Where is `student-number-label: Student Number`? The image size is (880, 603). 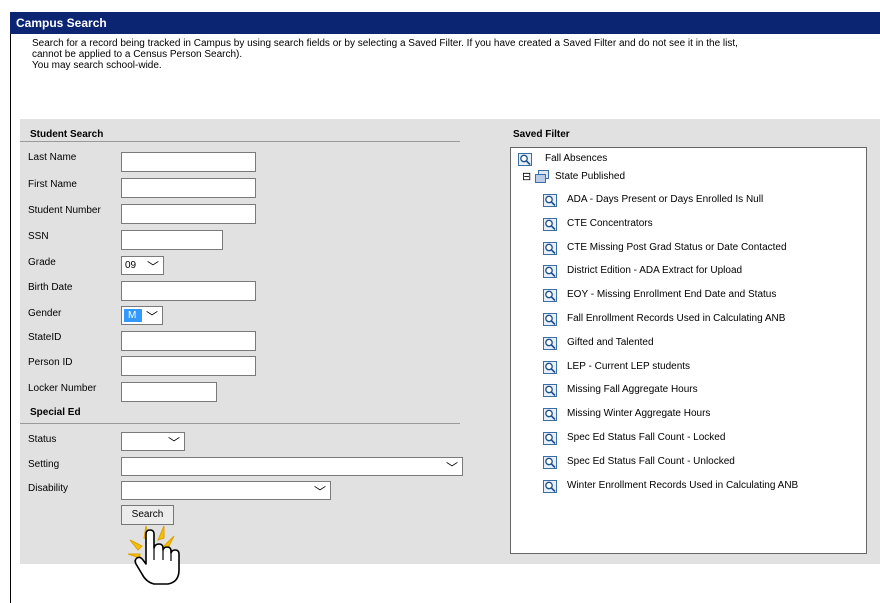
student-number-label: Student Number is located at coordinates (64, 210).